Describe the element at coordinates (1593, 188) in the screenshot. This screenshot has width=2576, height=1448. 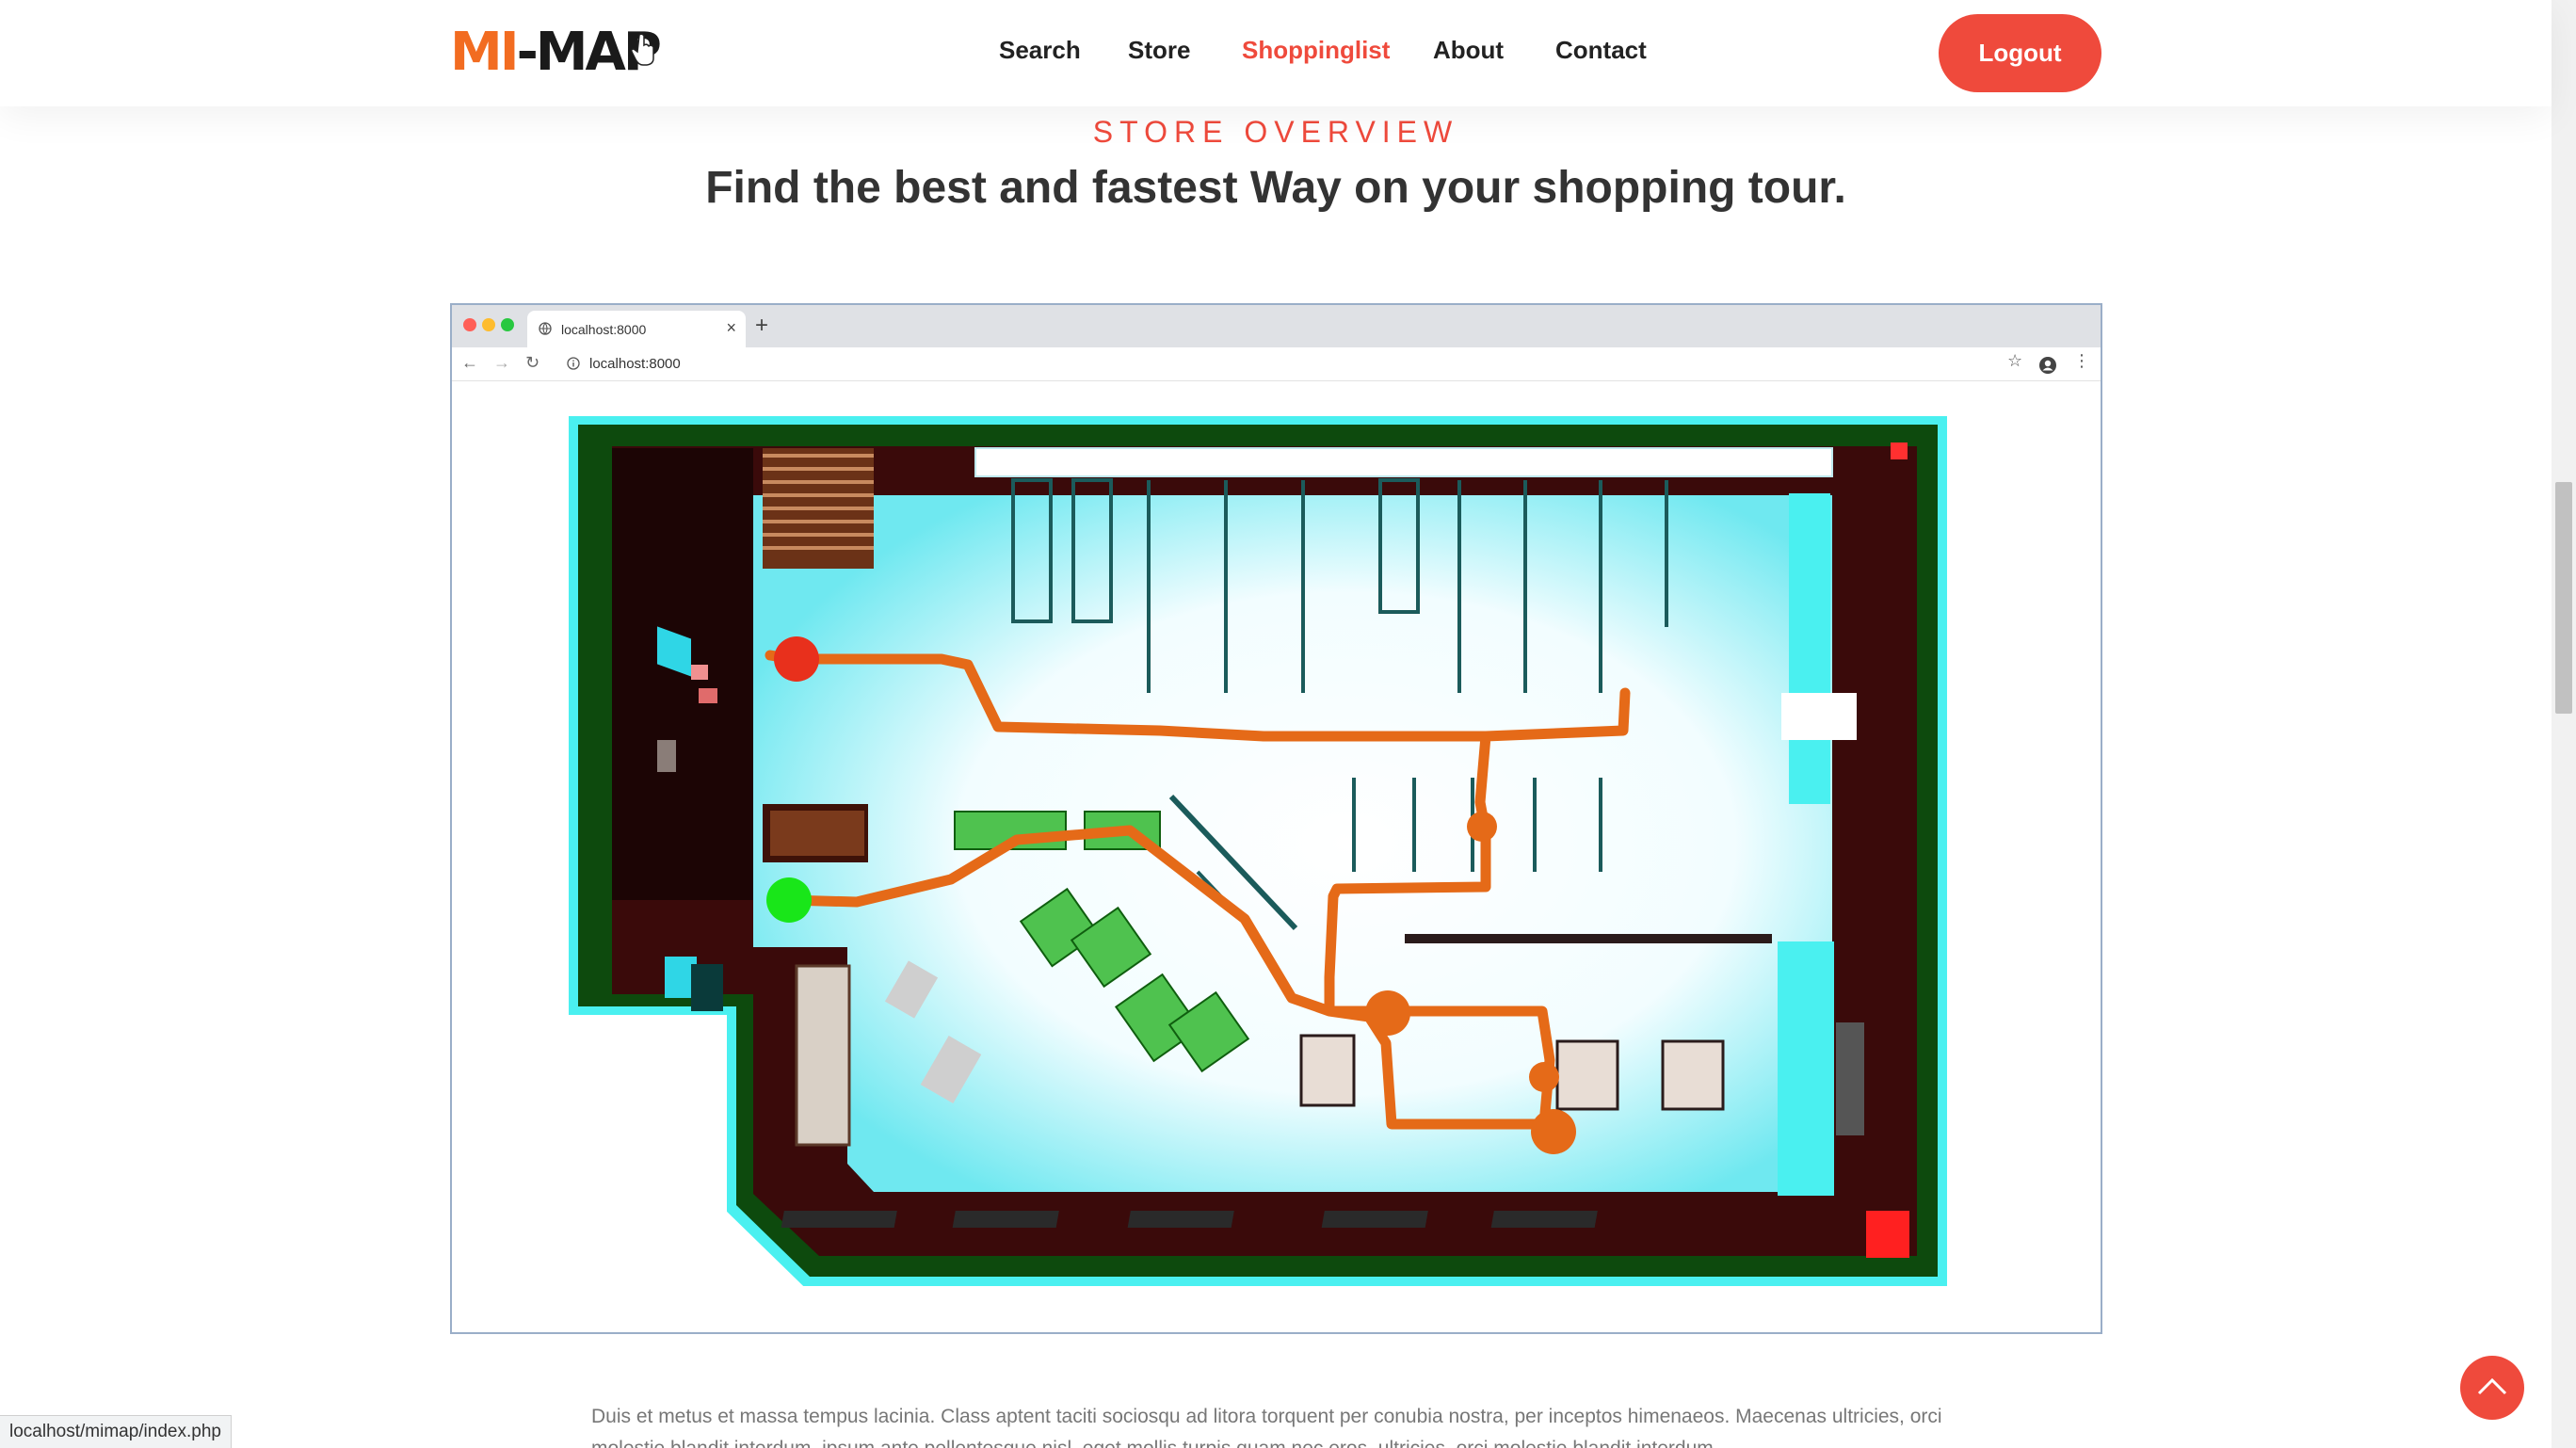
I see `headline-rest: on your shopping tour.` at that location.